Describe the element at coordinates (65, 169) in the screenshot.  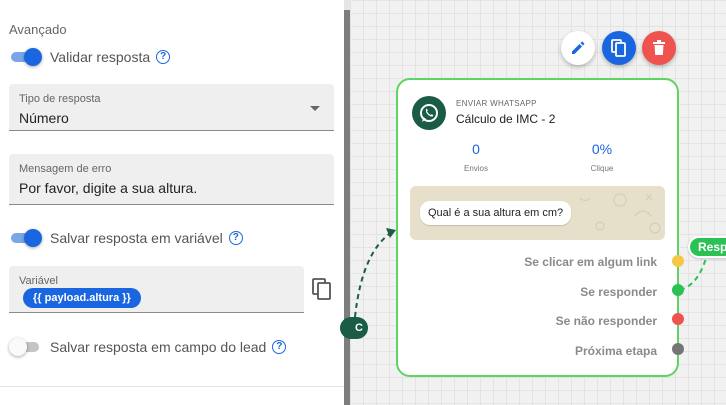
I see `error-message-label: Mensagem de erro` at that location.